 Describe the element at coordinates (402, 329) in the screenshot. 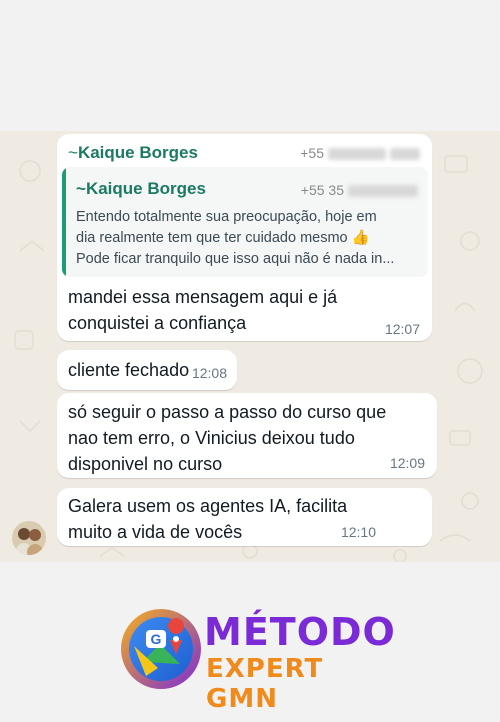

I see `message-time: 12:07` at that location.